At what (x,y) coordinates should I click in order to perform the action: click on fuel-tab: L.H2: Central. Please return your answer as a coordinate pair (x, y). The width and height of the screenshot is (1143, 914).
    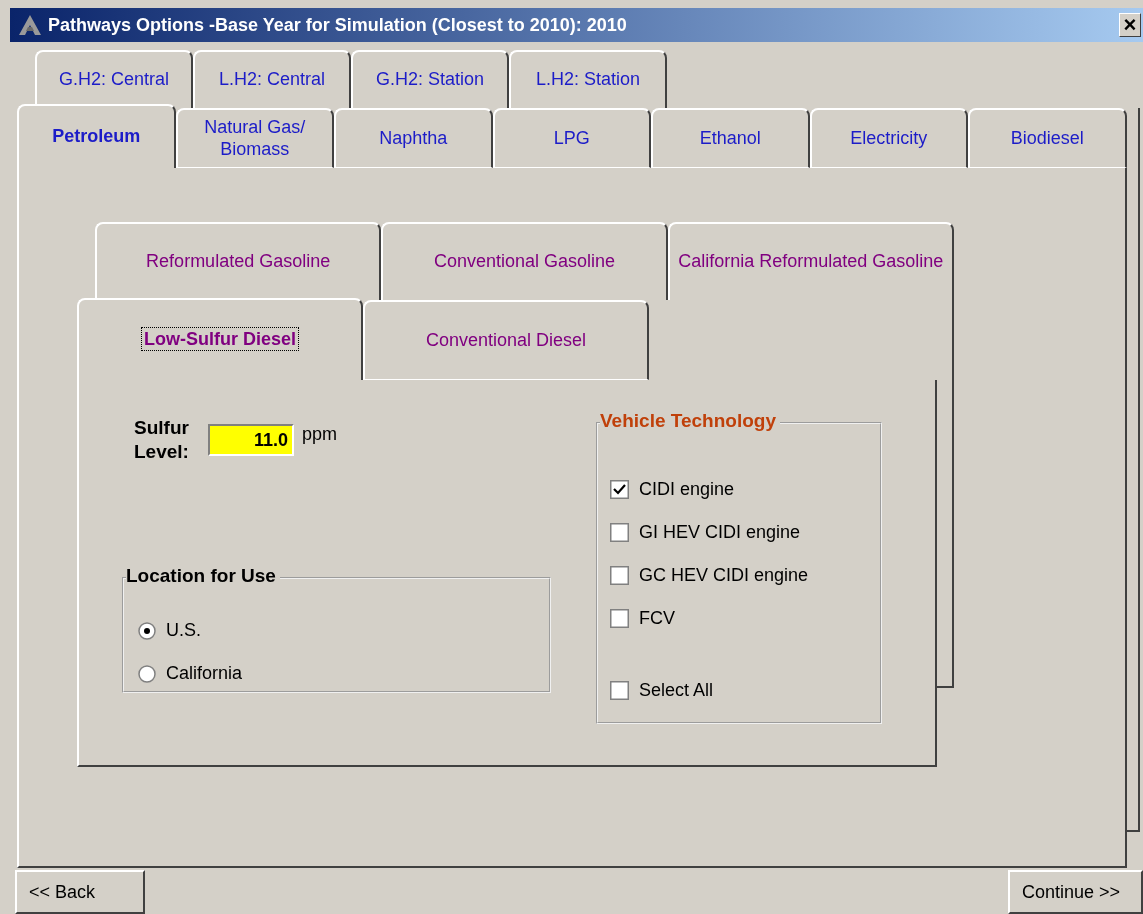
    Looking at the image, I should click on (272, 79).